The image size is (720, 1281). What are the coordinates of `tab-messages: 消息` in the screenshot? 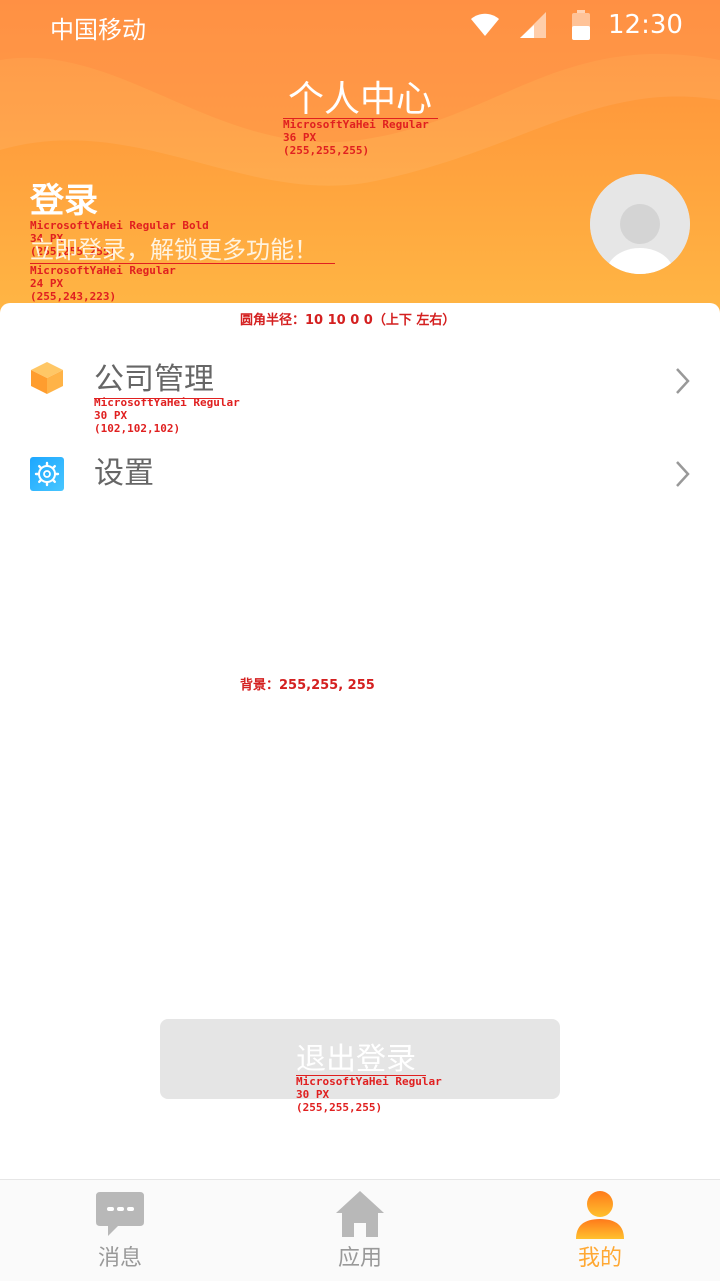 It's located at (120, 1230).